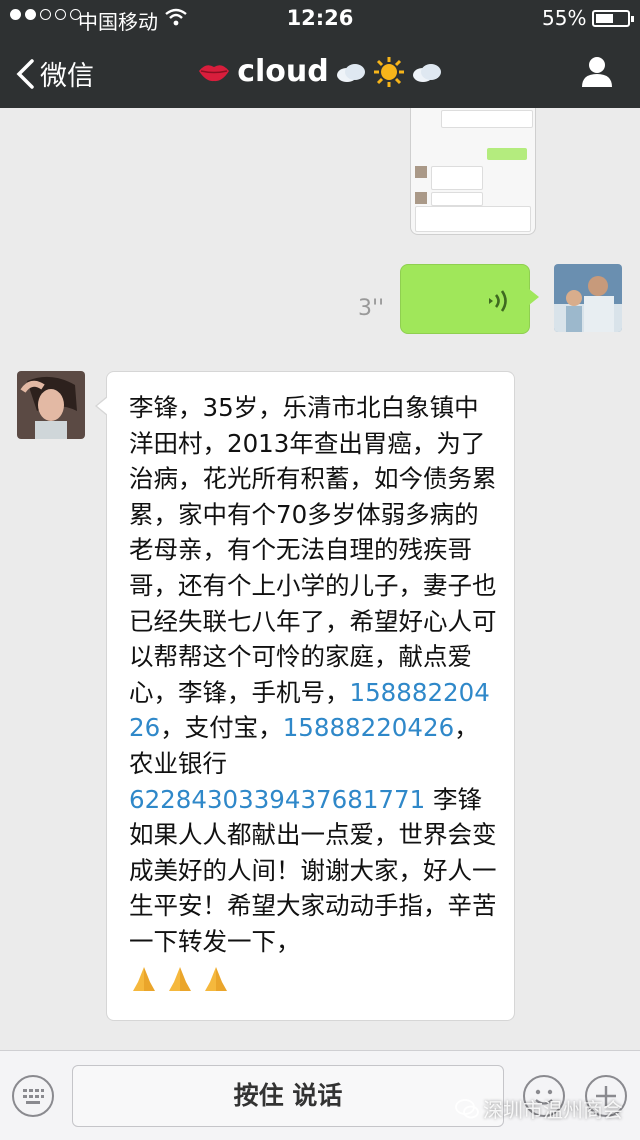 Image resolution: width=640 pixels, height=1140 pixels. Describe the element at coordinates (467, 1108) in the screenshot. I see `wechat-logo-icon` at that location.